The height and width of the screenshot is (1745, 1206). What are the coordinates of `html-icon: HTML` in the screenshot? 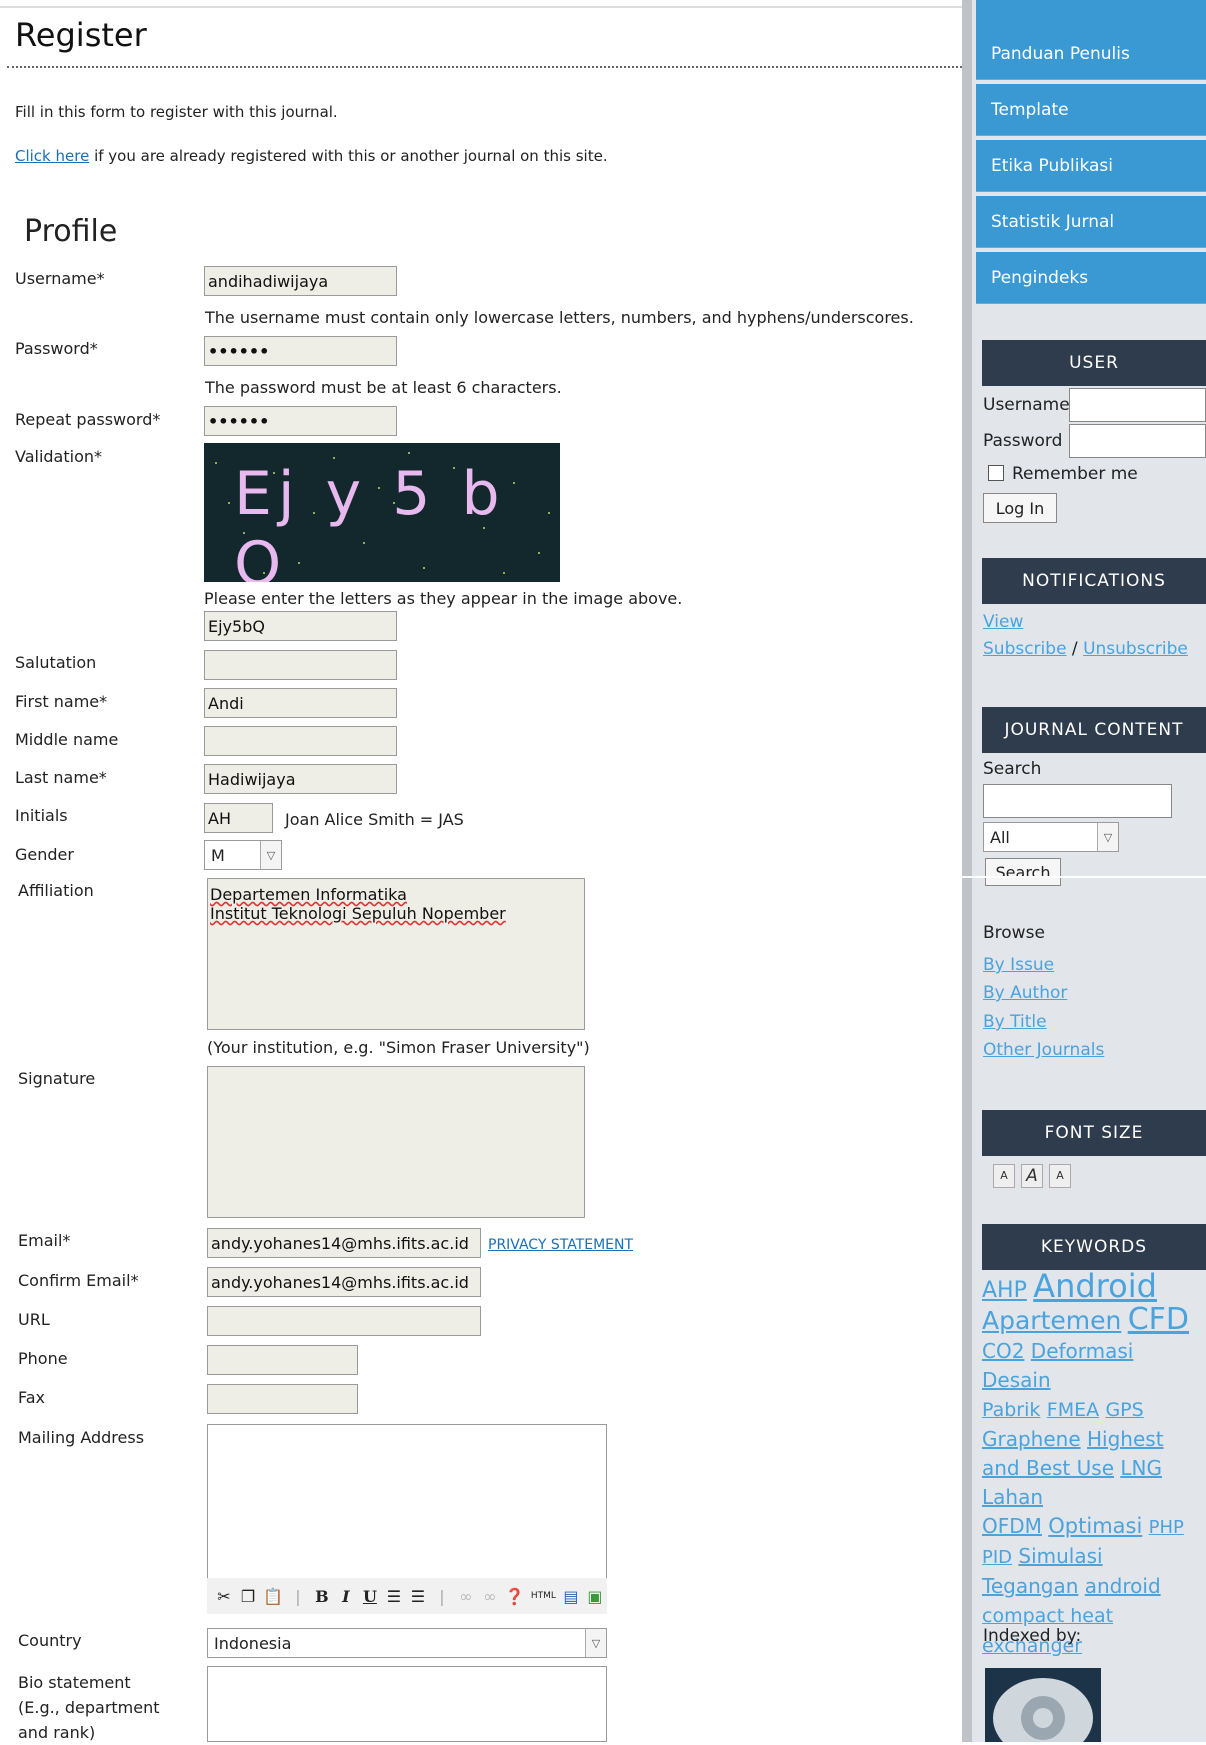 It's located at (543, 1596).